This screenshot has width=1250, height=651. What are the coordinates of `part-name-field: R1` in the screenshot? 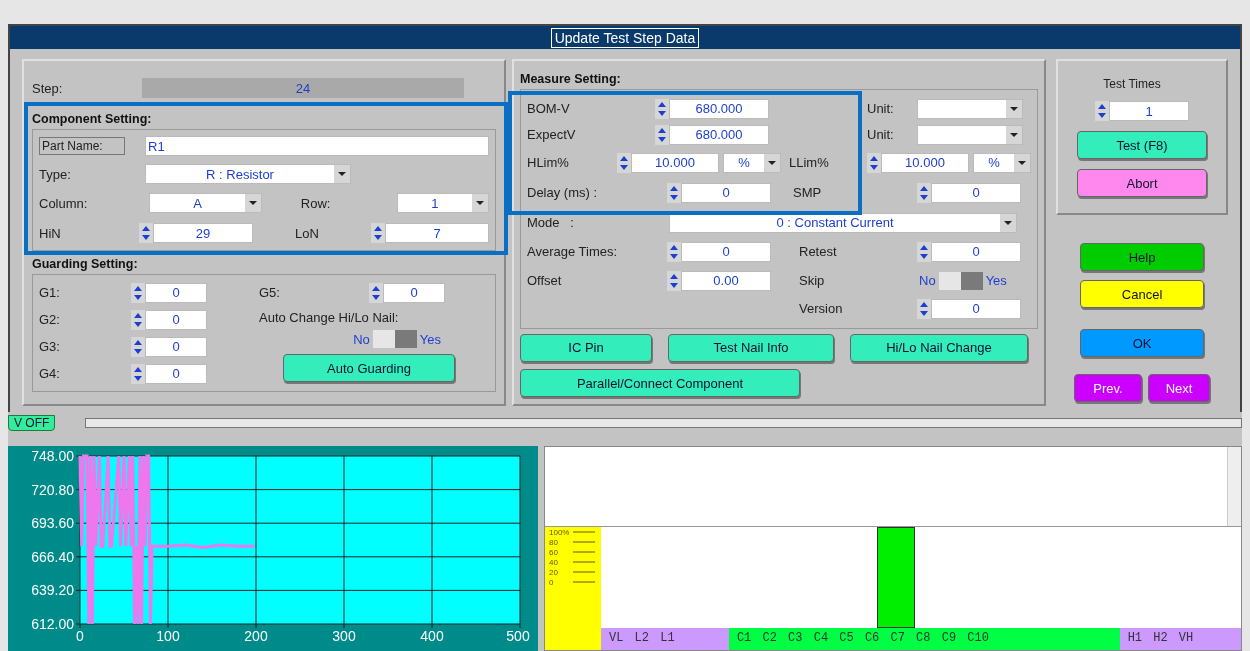 It's located at (317, 146).